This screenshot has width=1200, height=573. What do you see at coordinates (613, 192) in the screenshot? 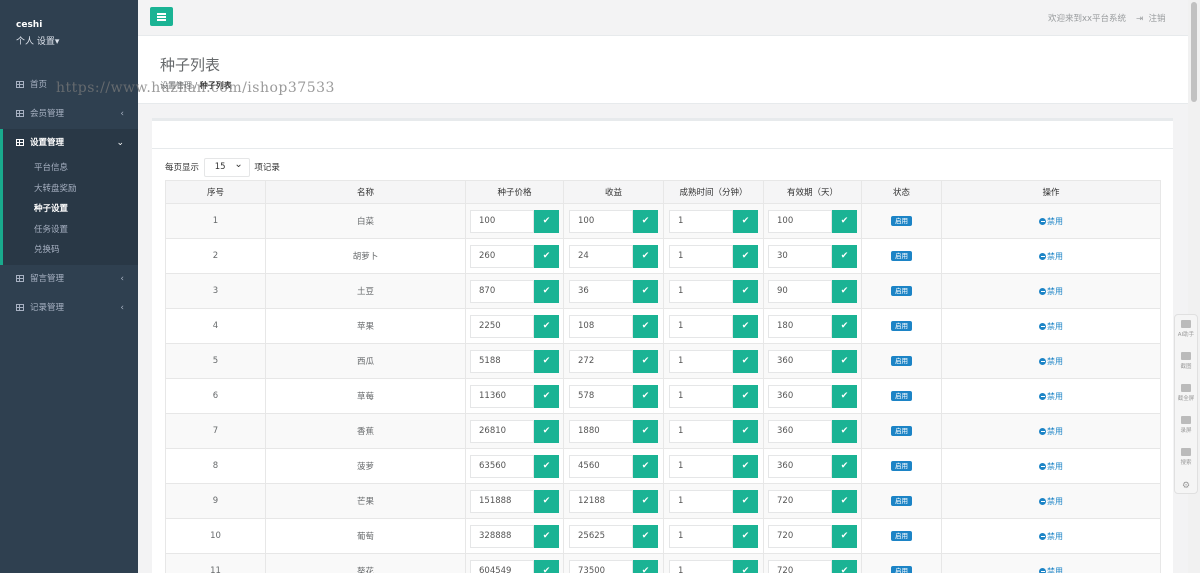
I see `col-header-profit: 收益` at bounding box center [613, 192].